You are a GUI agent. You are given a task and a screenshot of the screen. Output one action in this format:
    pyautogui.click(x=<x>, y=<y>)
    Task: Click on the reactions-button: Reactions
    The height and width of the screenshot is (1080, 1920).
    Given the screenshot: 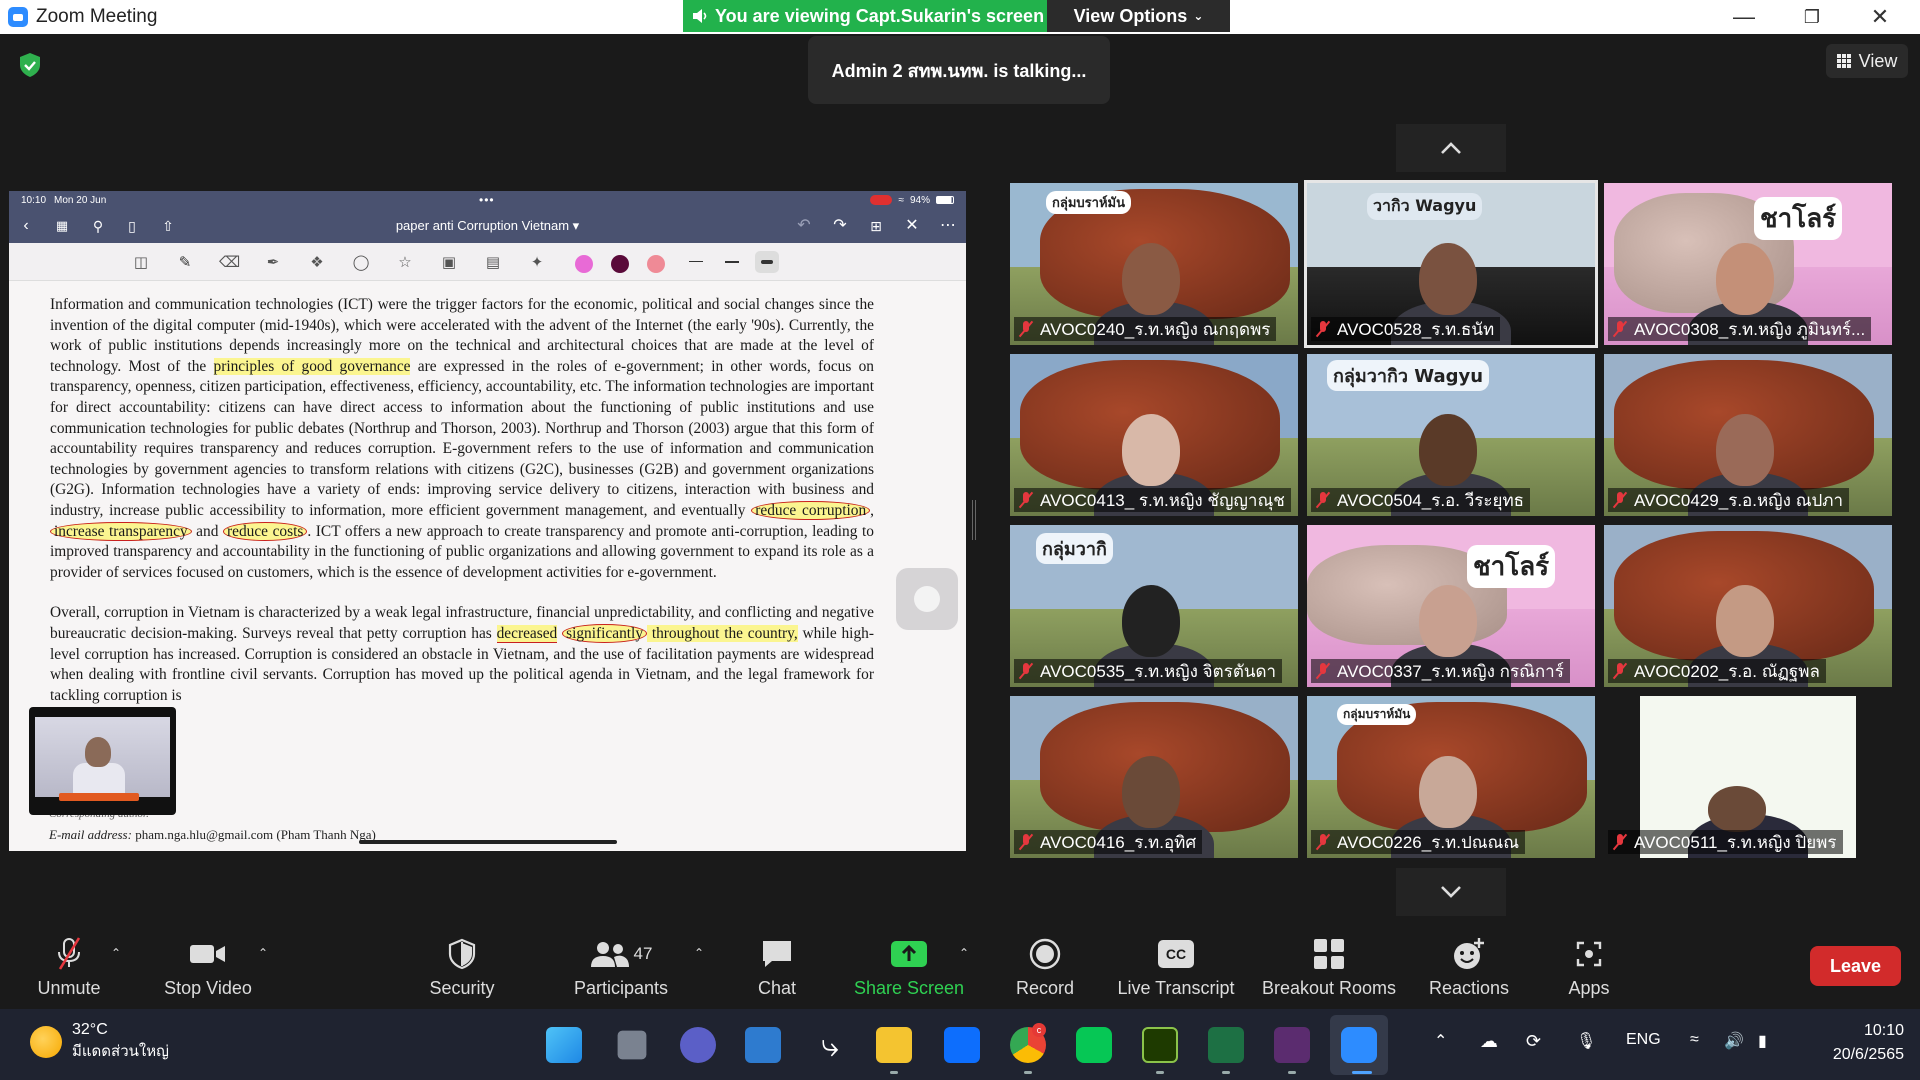 What is the action you would take?
    pyautogui.click(x=1469, y=969)
    